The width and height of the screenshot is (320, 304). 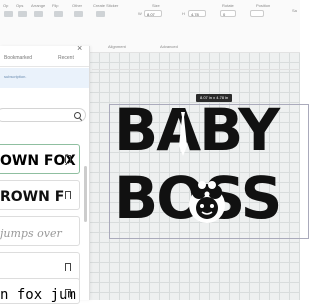 What do you see at coordinates (40, 291) in the screenshot?
I see `font-card: n fox jum` at bounding box center [40, 291].